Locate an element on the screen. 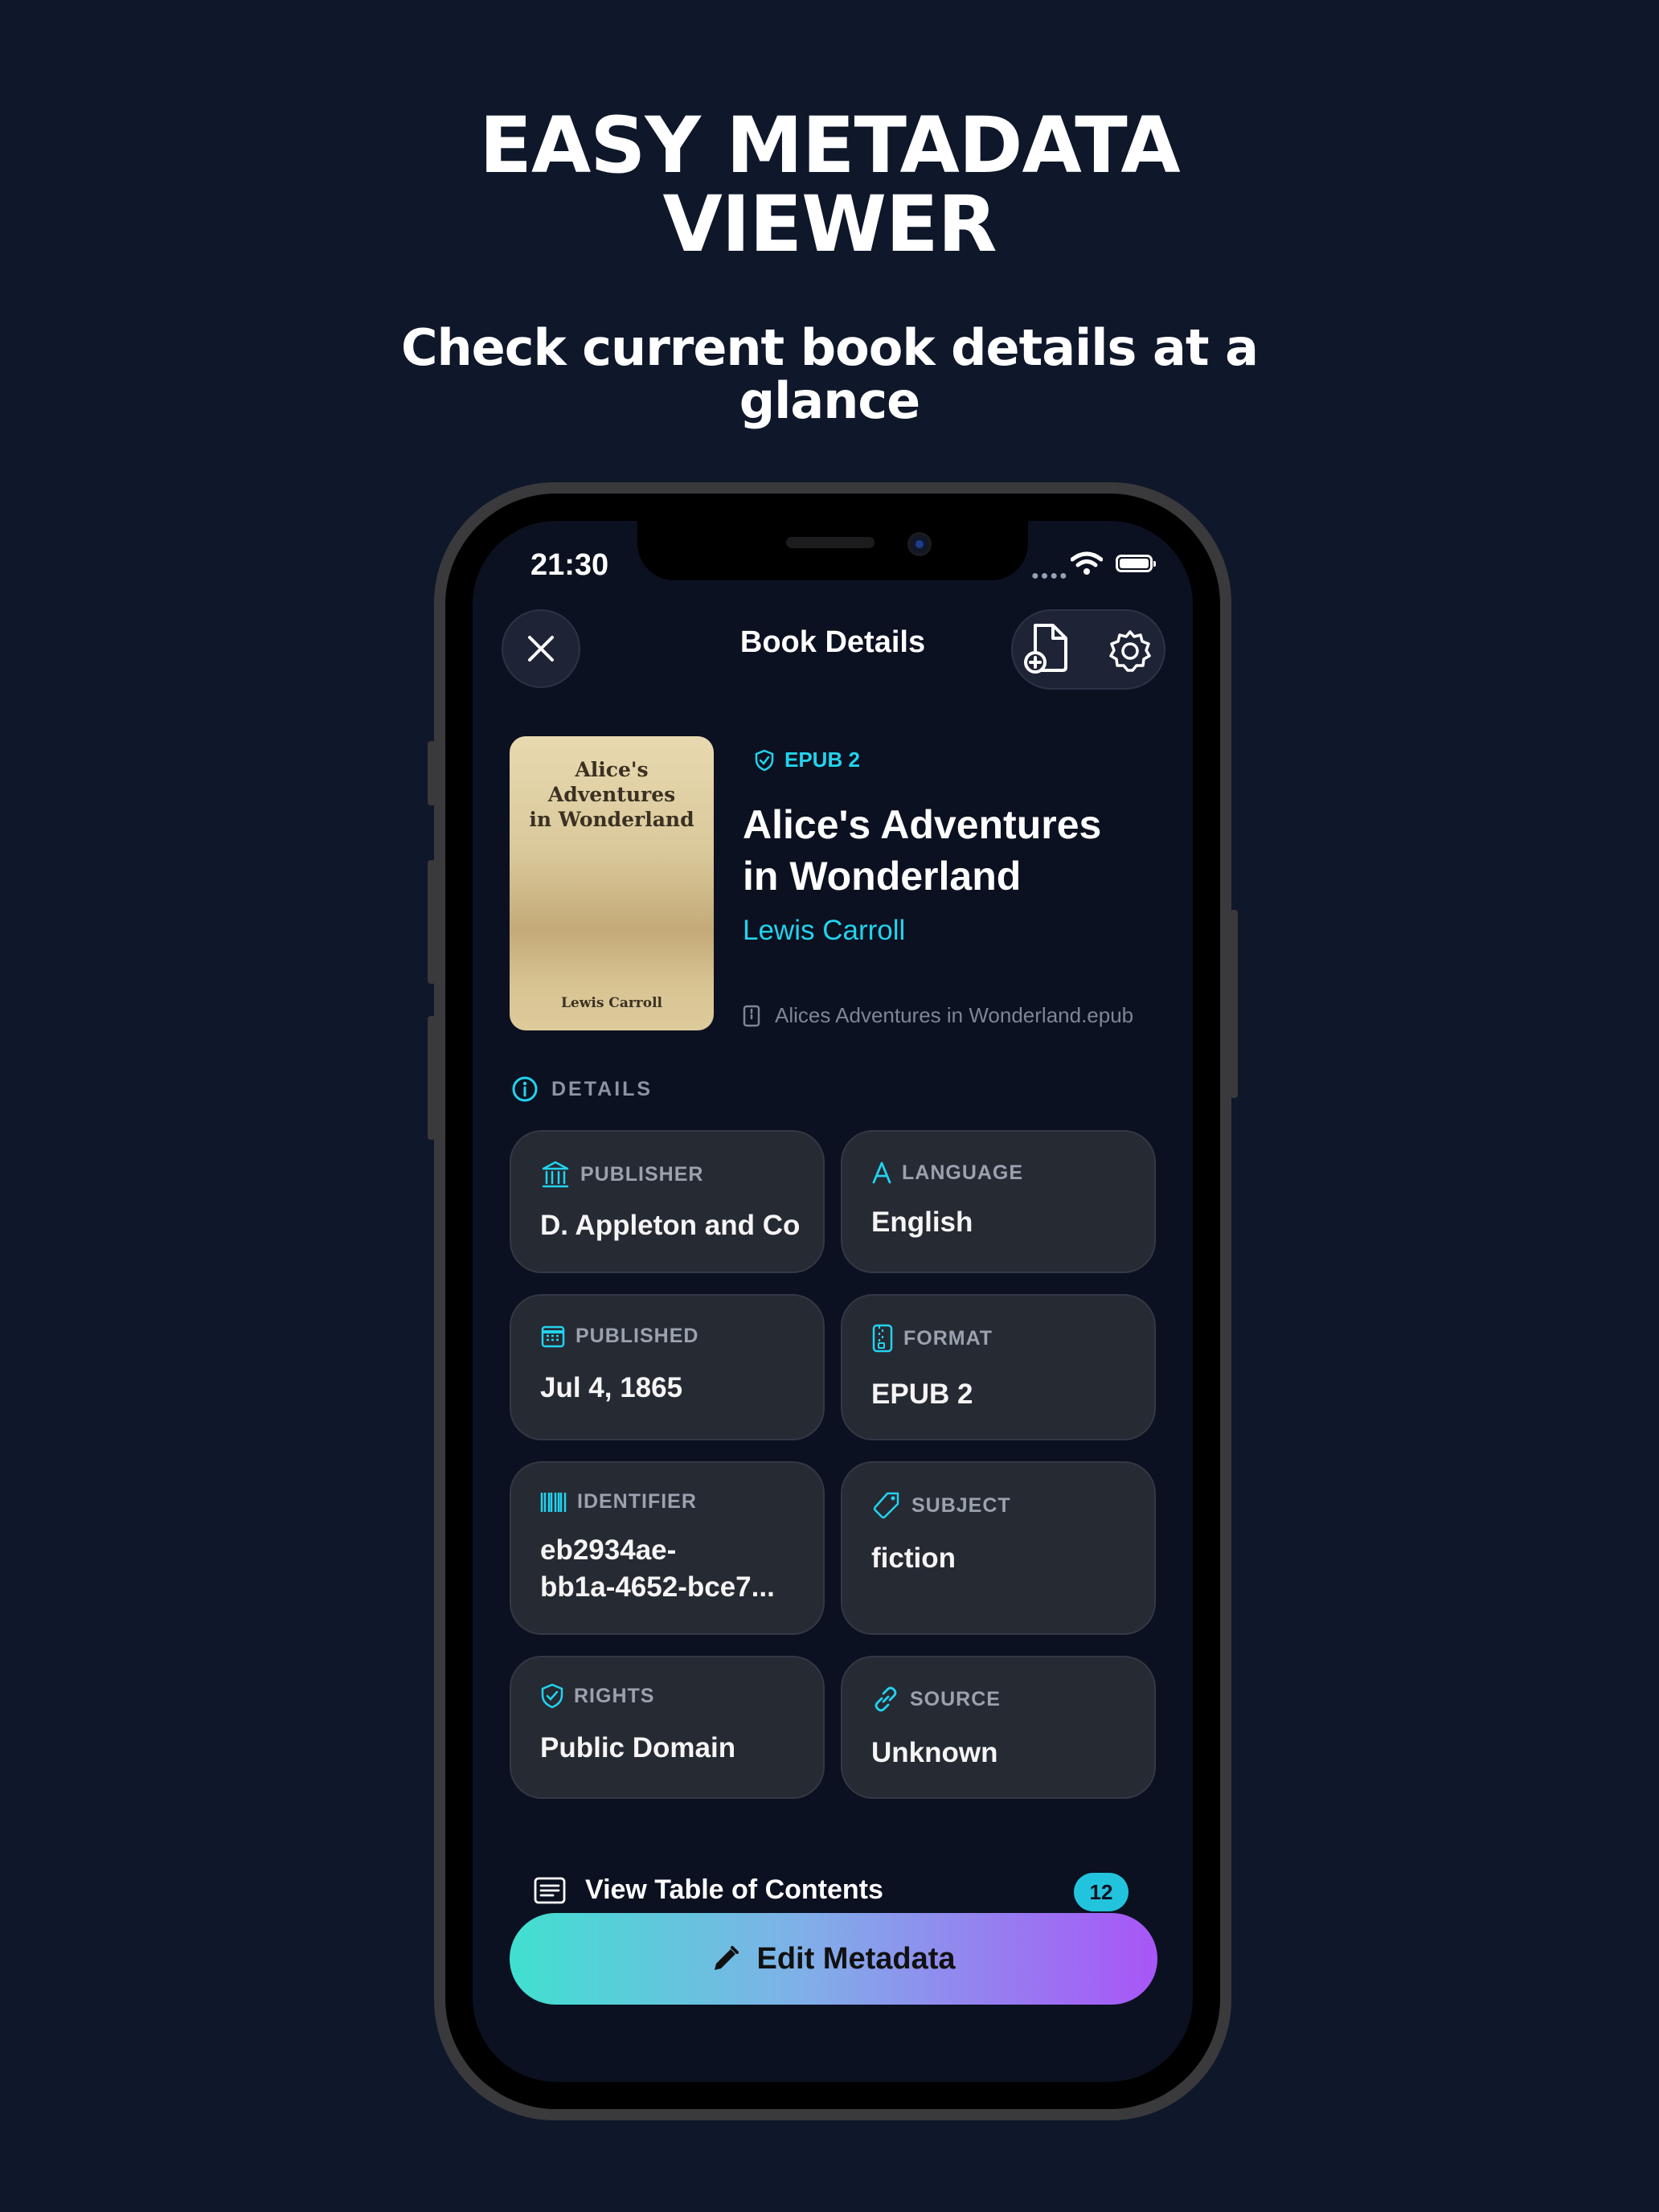 The width and height of the screenshot is (1659, 2212). card-header: SOURCE is located at coordinates (936, 1700).